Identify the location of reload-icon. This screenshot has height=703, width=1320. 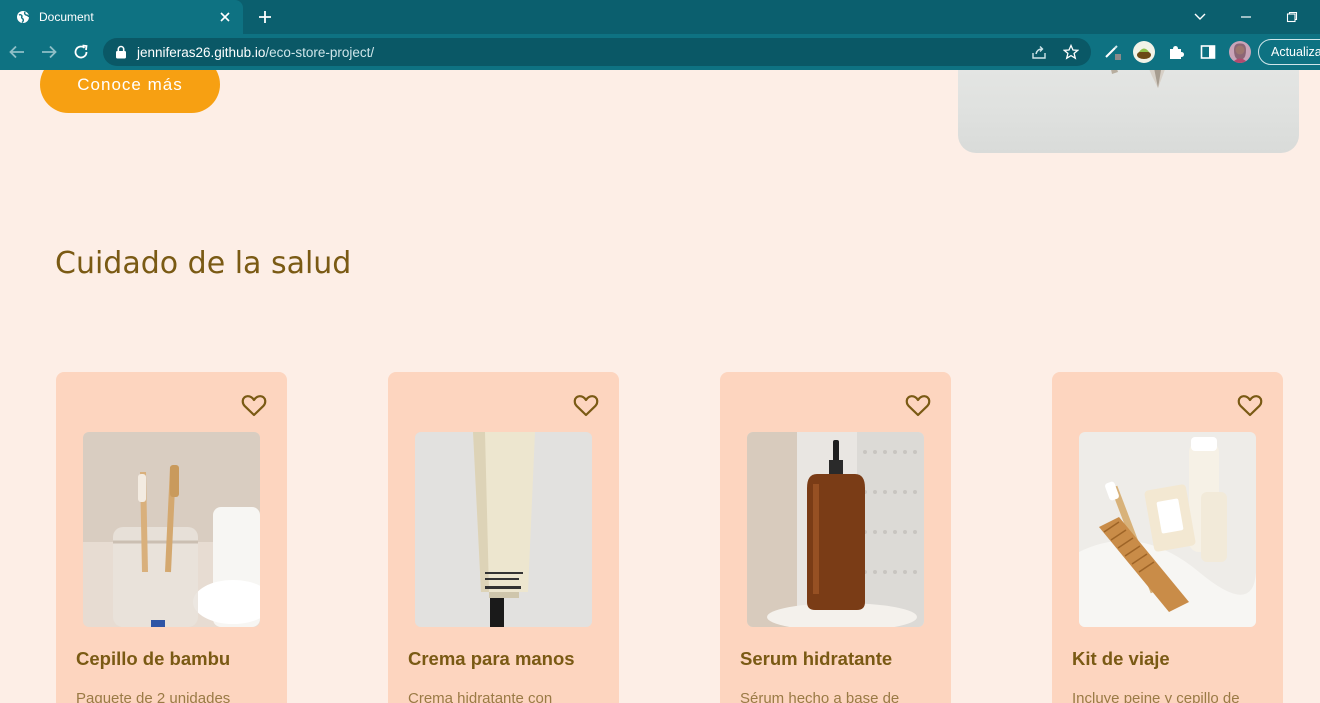
(81, 52).